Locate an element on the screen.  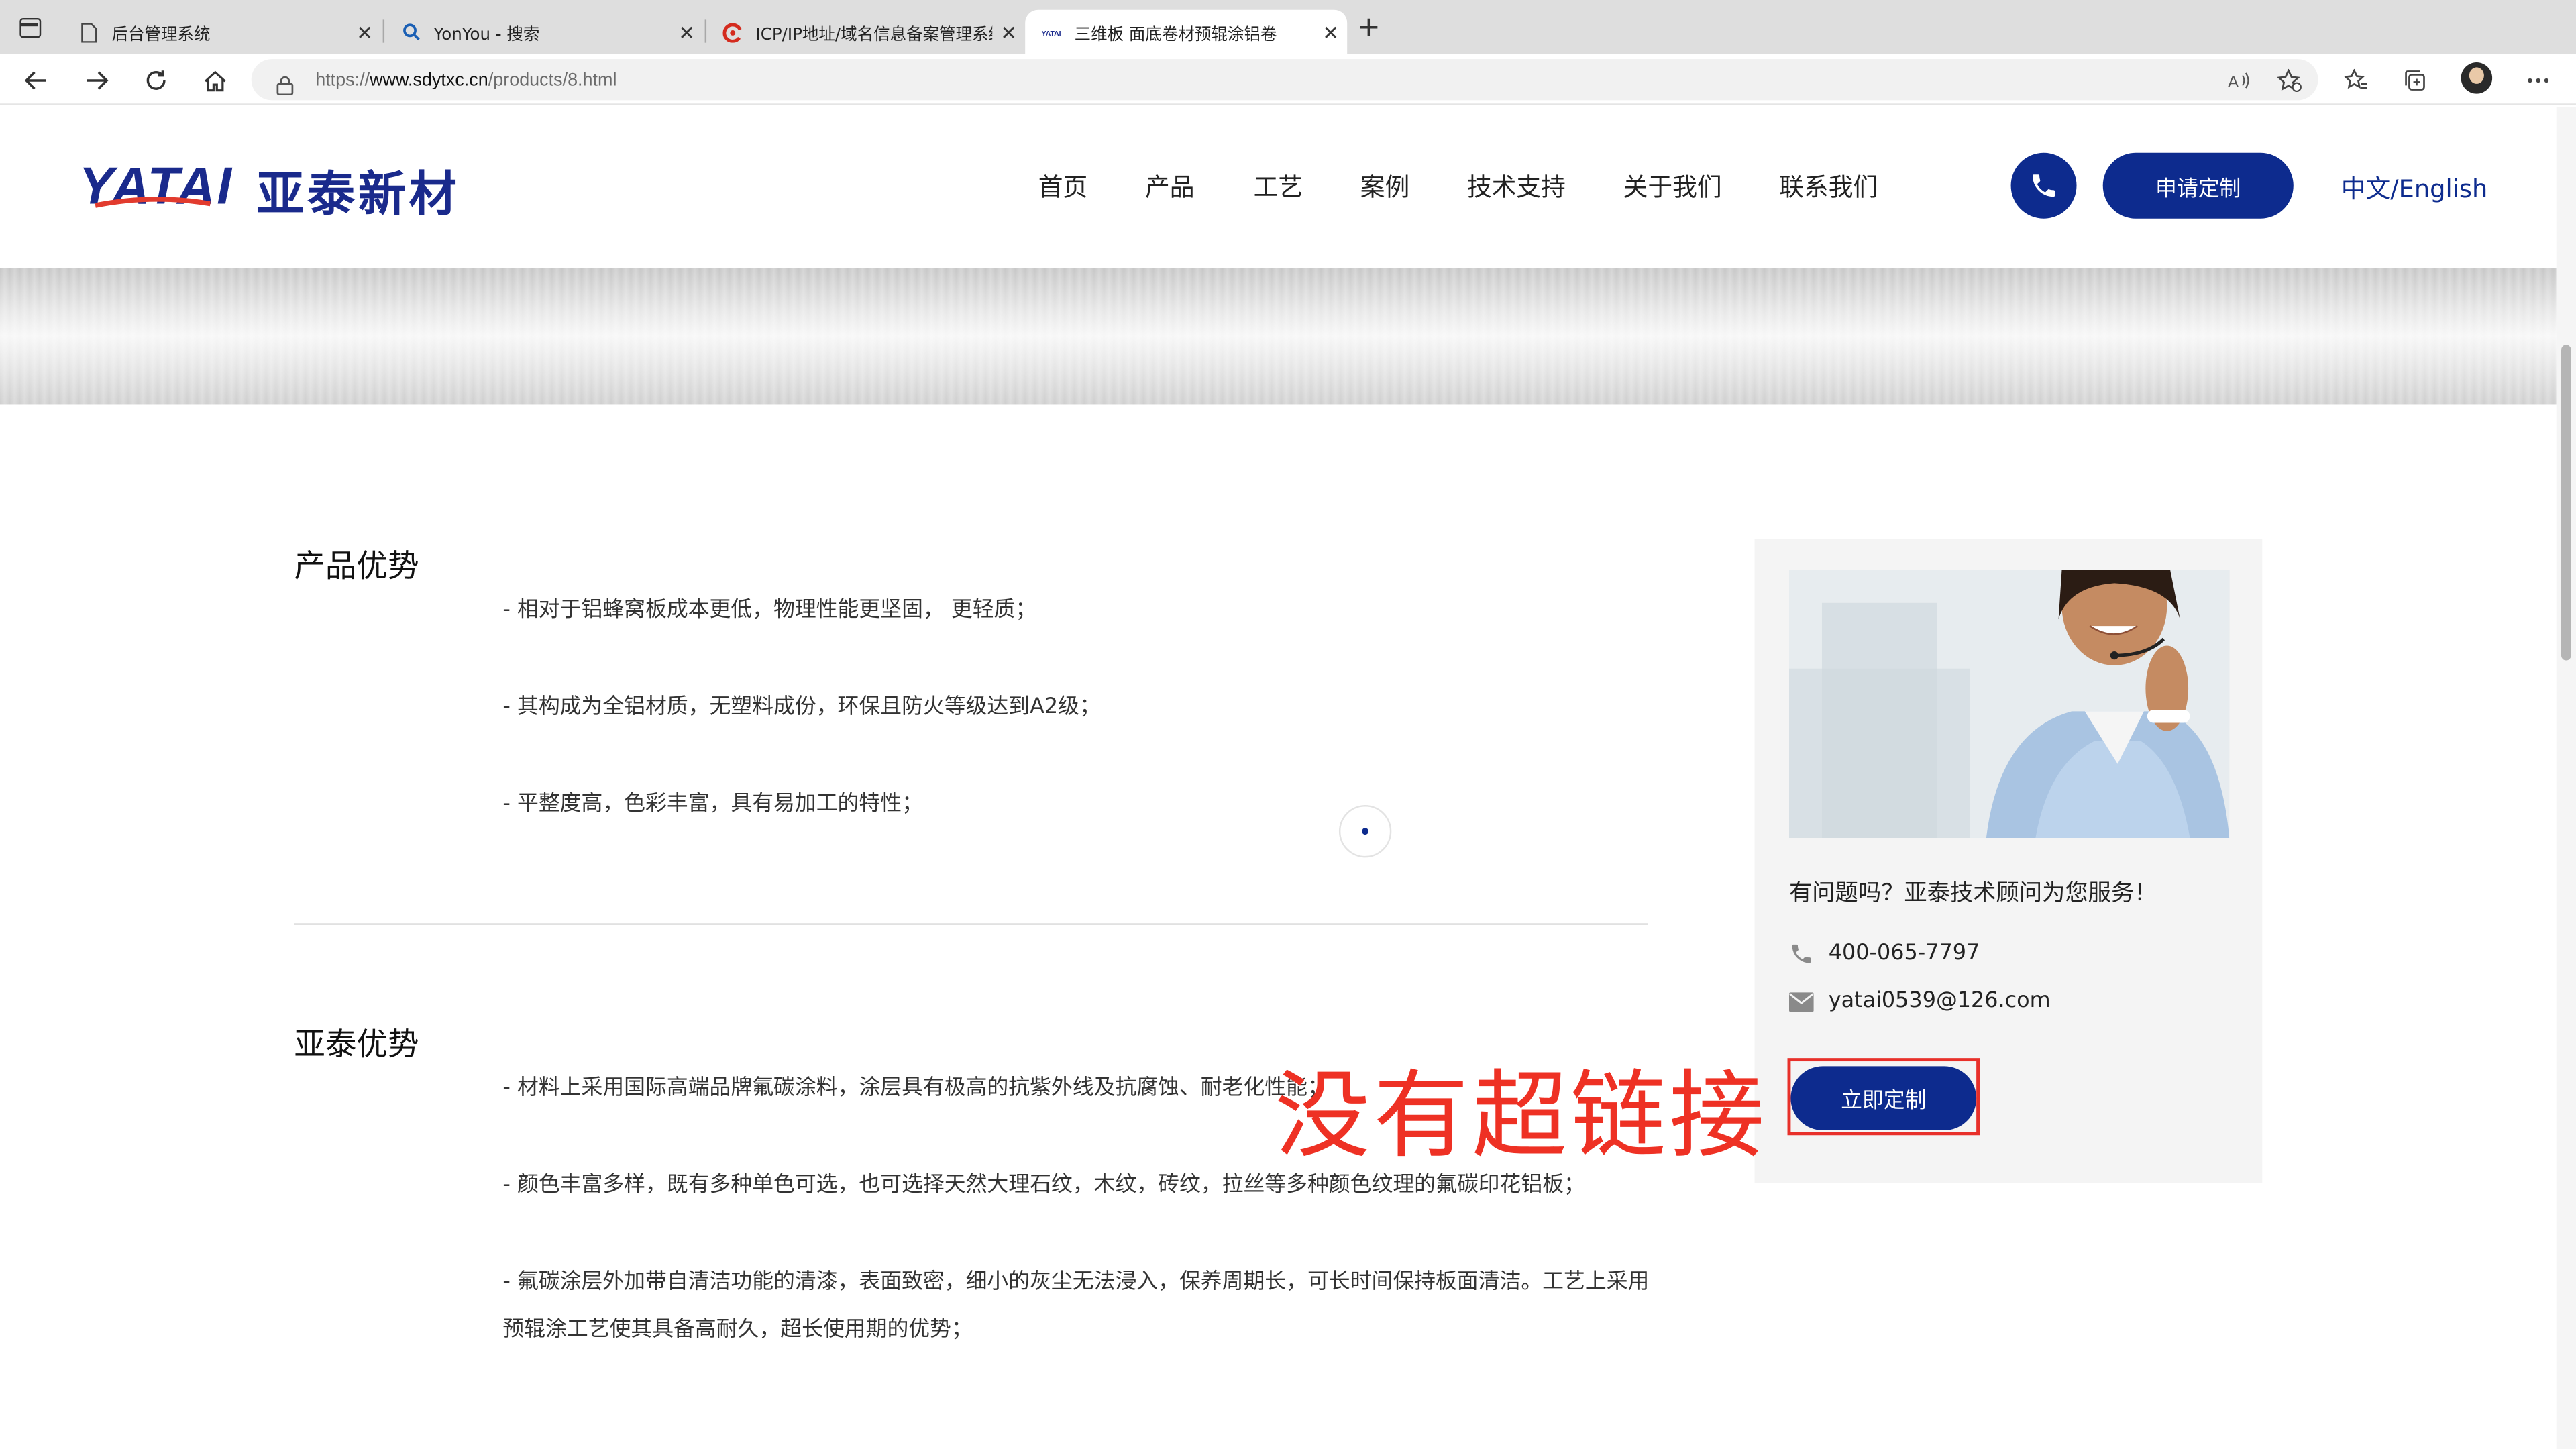
forward-icon is located at coordinates (96, 80).